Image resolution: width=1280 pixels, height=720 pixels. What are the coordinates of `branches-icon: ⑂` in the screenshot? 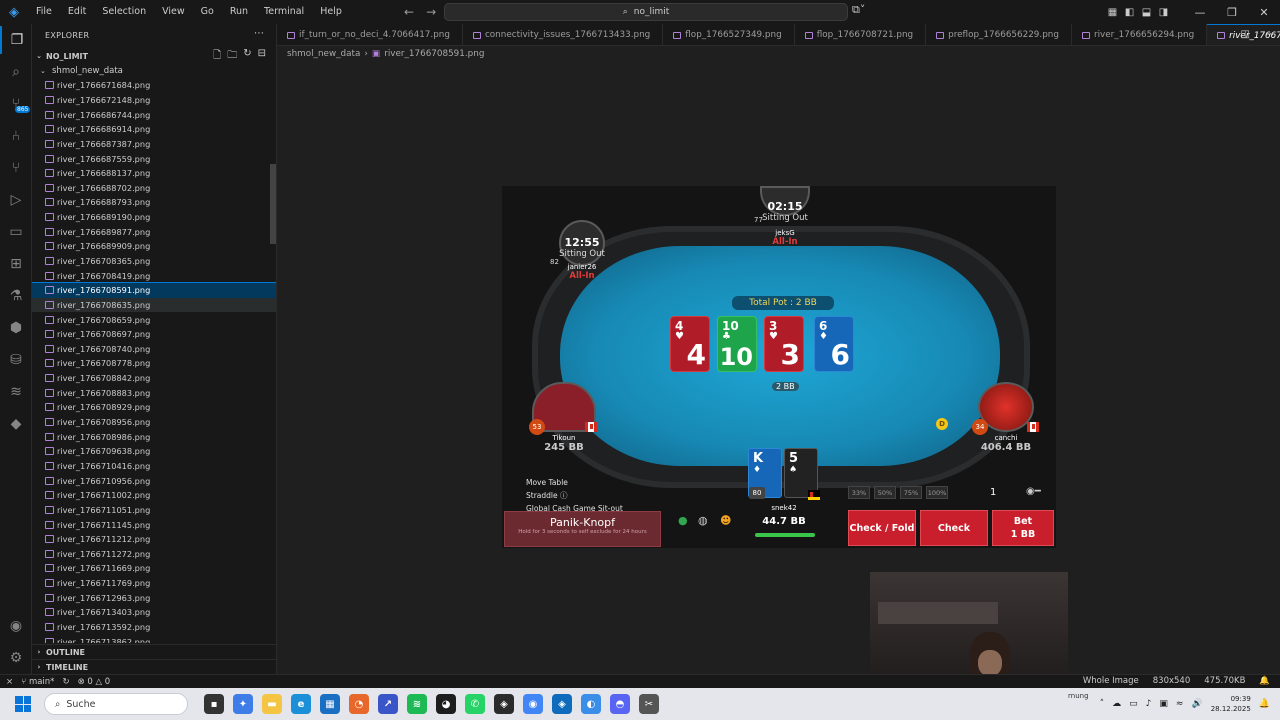 It's located at (16, 168).